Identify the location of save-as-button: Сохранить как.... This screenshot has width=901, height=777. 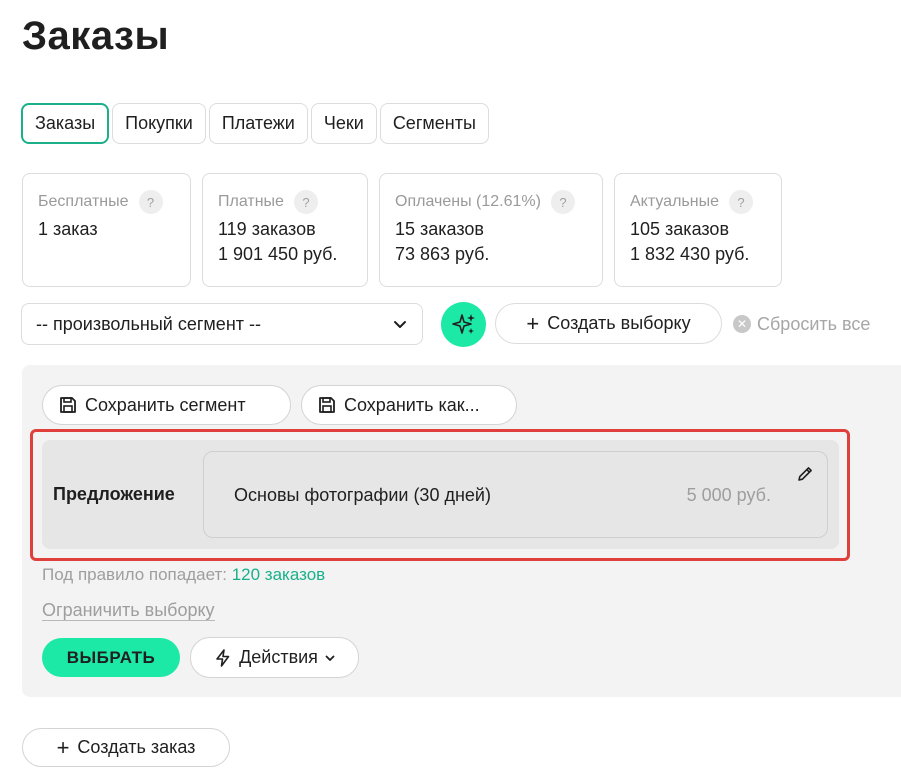
(409, 405).